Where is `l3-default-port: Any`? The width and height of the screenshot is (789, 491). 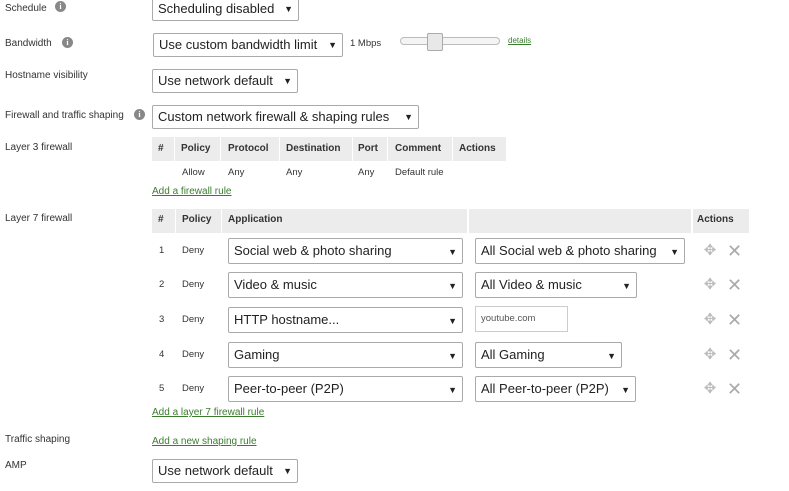
l3-default-port: Any is located at coordinates (366, 172).